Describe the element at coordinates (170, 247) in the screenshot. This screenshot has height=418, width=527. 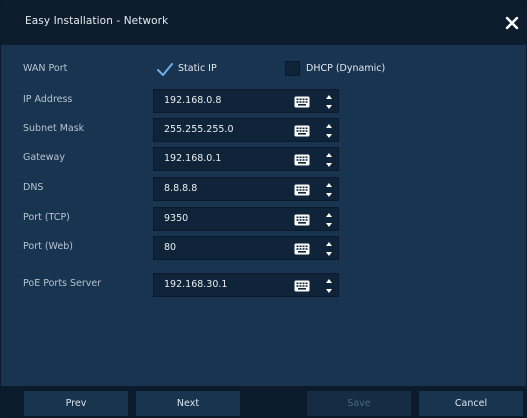
I see `port-web-value: 80` at that location.